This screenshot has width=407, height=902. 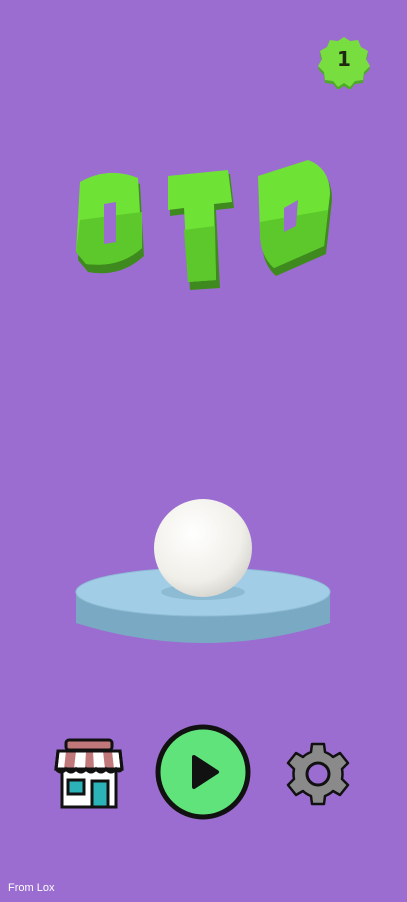 What do you see at coordinates (203, 548) in the screenshot?
I see `ball` at bounding box center [203, 548].